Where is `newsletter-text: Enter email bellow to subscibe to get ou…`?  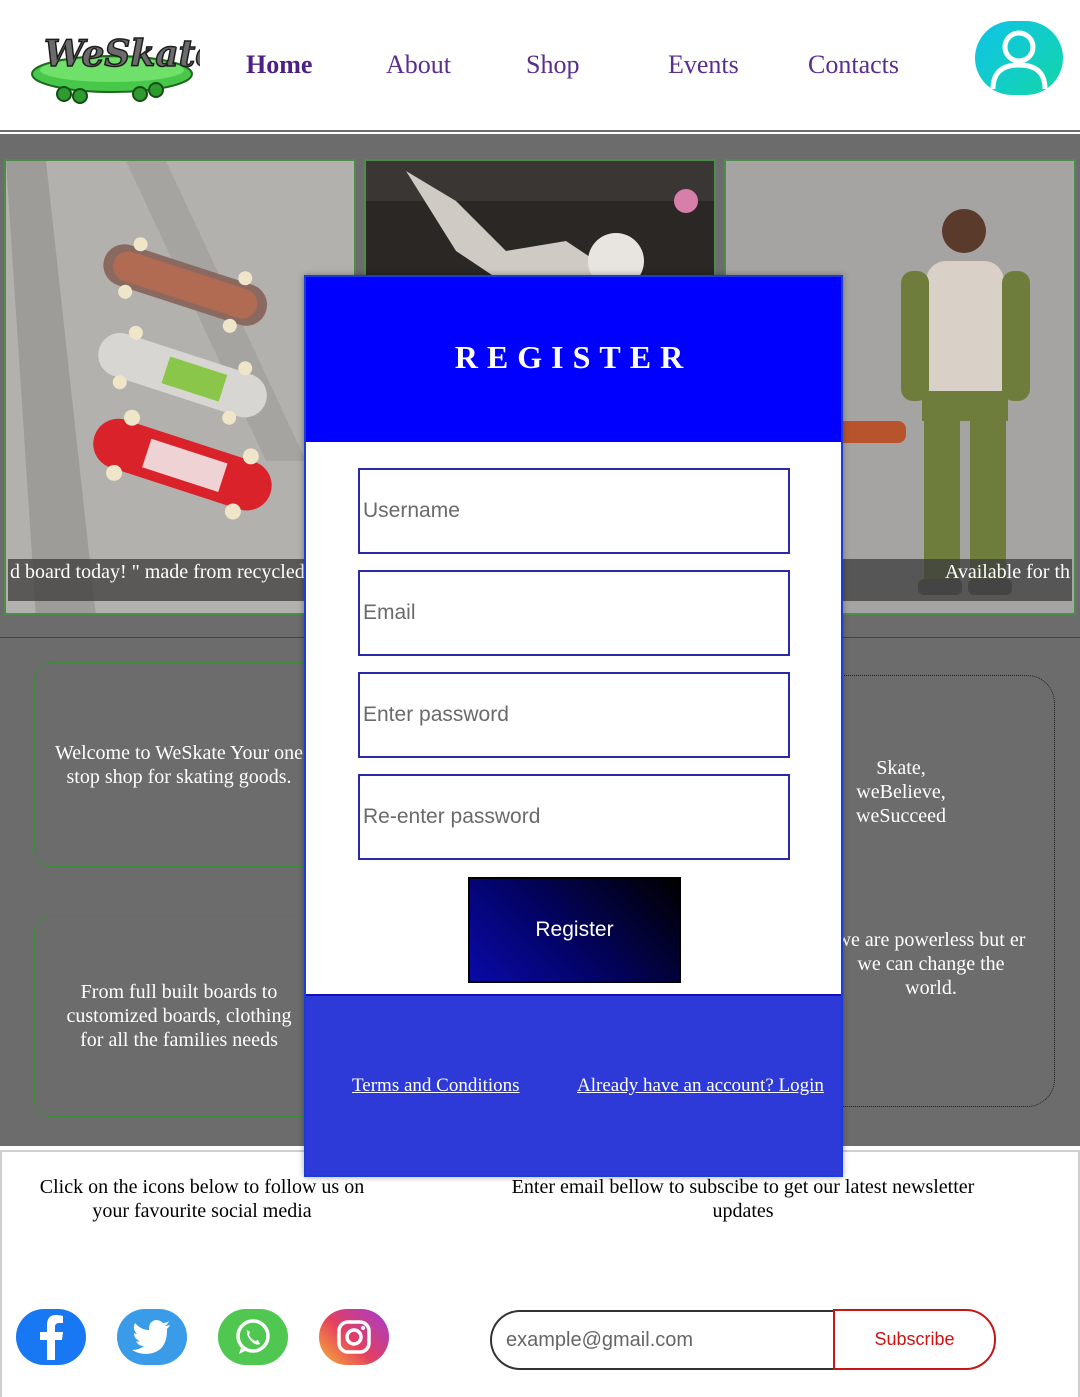
newsletter-text: Enter email bellow to subscibe to get ou… is located at coordinates (743, 1199).